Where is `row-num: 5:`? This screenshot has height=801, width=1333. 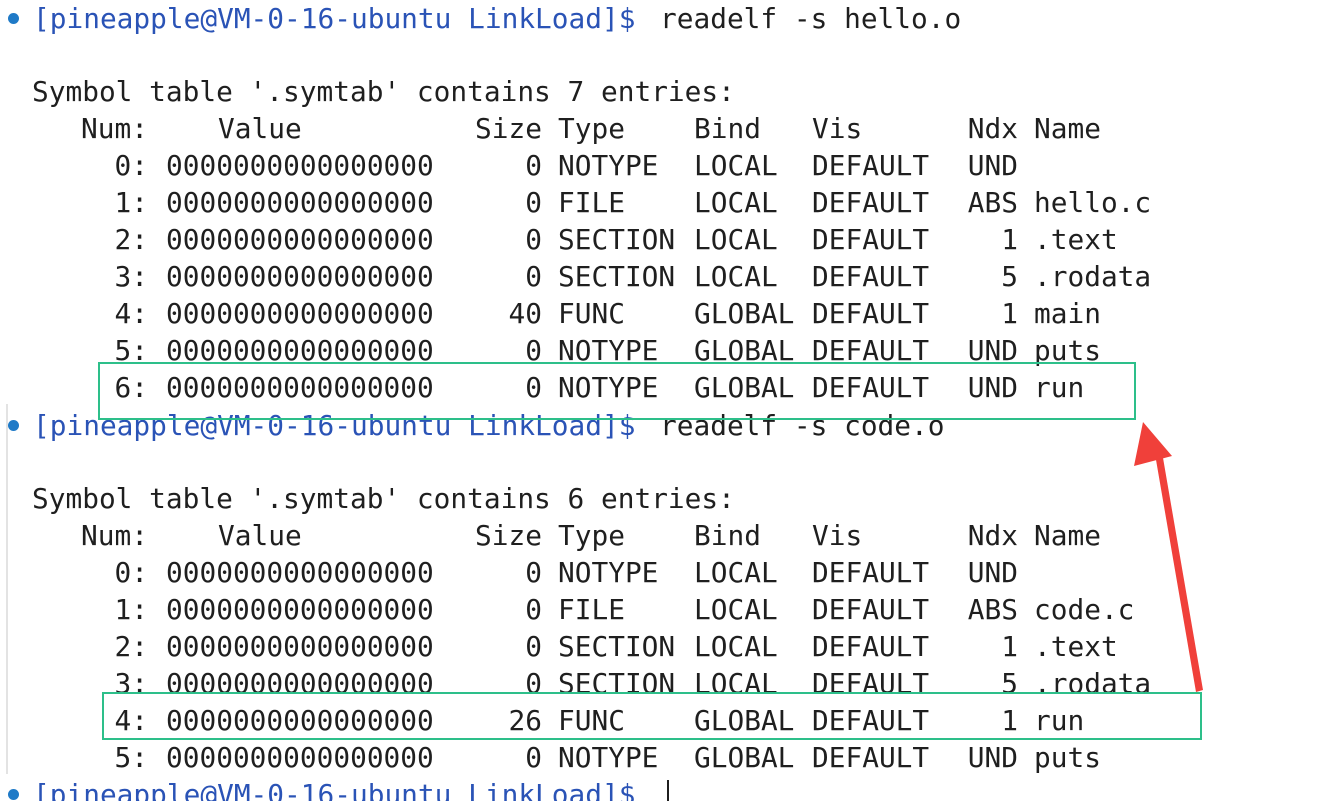
row-num: 5: is located at coordinates (131, 757).